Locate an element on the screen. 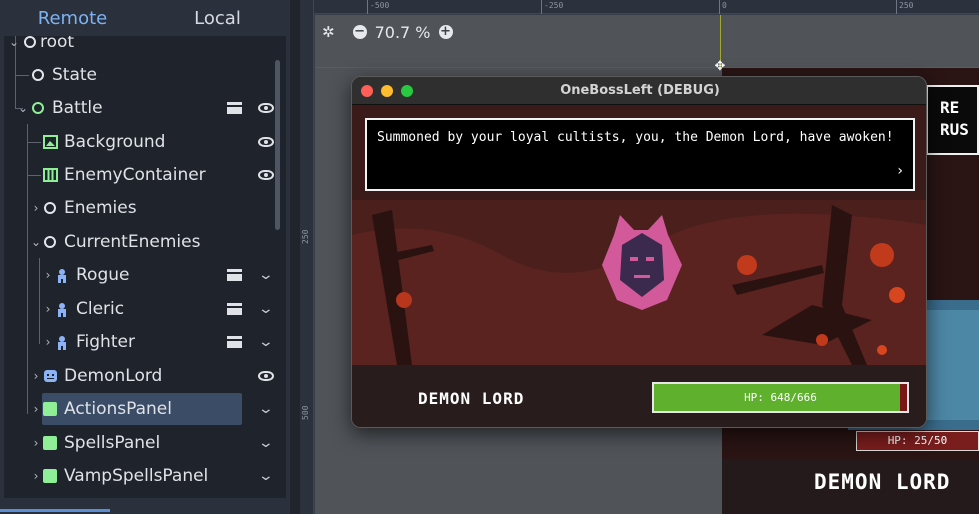  zoom-out-button: − is located at coordinates (359, 32).